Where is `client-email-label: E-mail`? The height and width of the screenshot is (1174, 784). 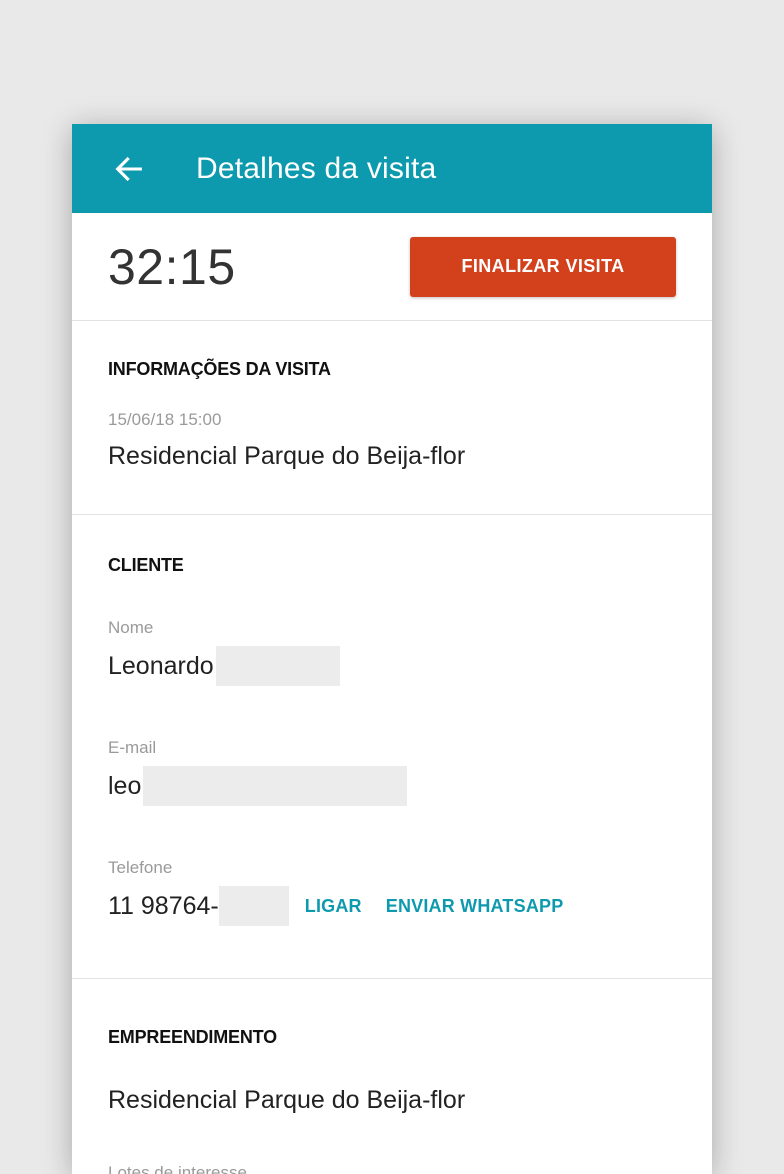
client-email-label: E-mail is located at coordinates (132, 747).